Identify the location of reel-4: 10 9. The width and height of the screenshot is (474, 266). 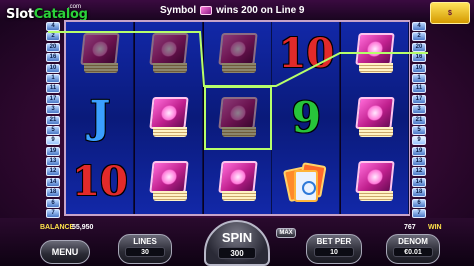
(306, 118).